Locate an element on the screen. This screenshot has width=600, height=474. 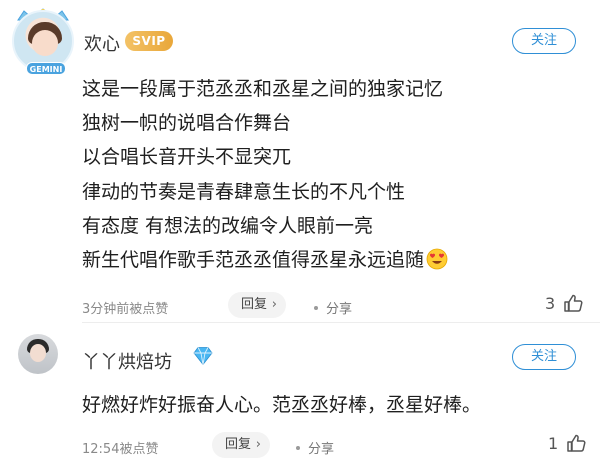
liked-time: 12:54被点赞 is located at coordinates (120, 449).